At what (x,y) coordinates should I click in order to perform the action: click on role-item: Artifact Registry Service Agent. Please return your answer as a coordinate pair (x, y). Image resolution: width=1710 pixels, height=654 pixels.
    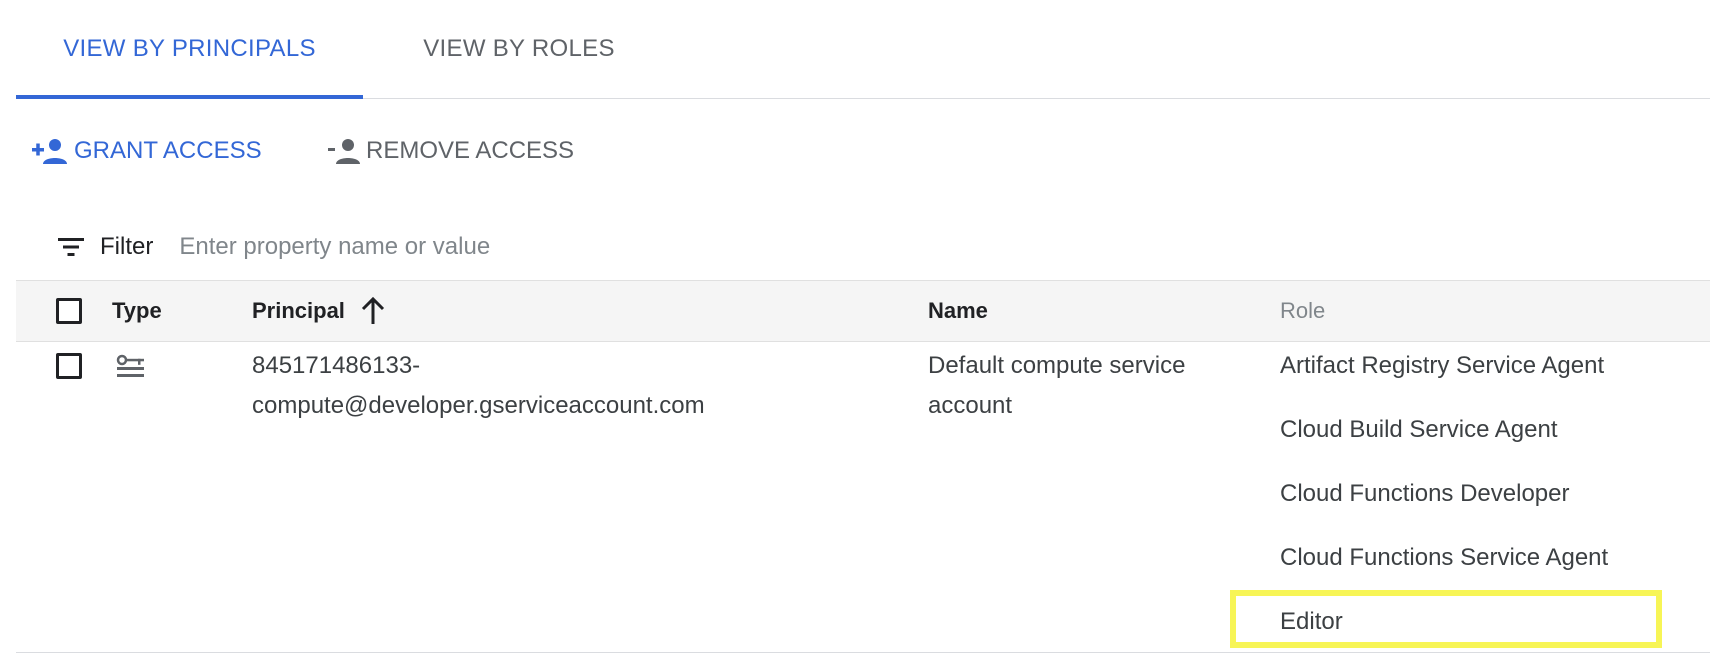
    Looking at the image, I should click on (1442, 365).